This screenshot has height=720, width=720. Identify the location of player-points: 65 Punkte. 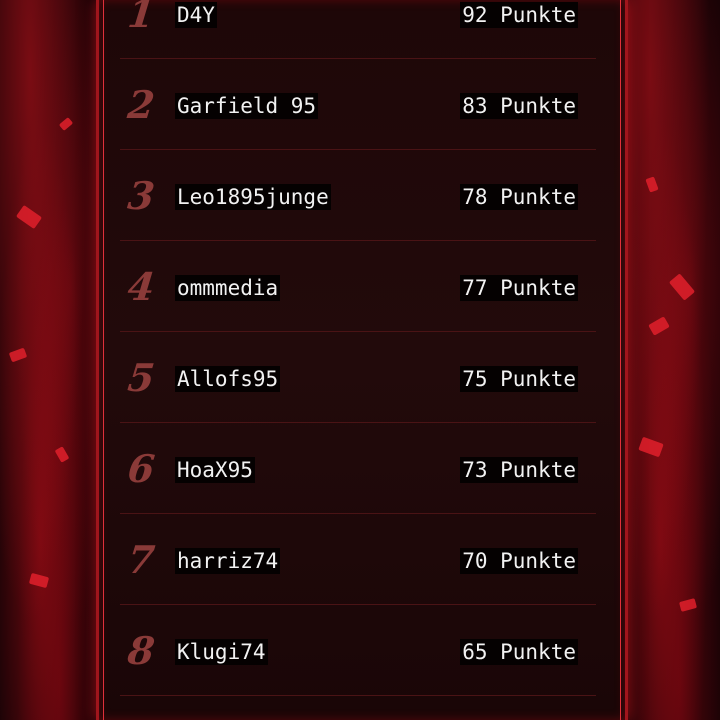
(519, 652).